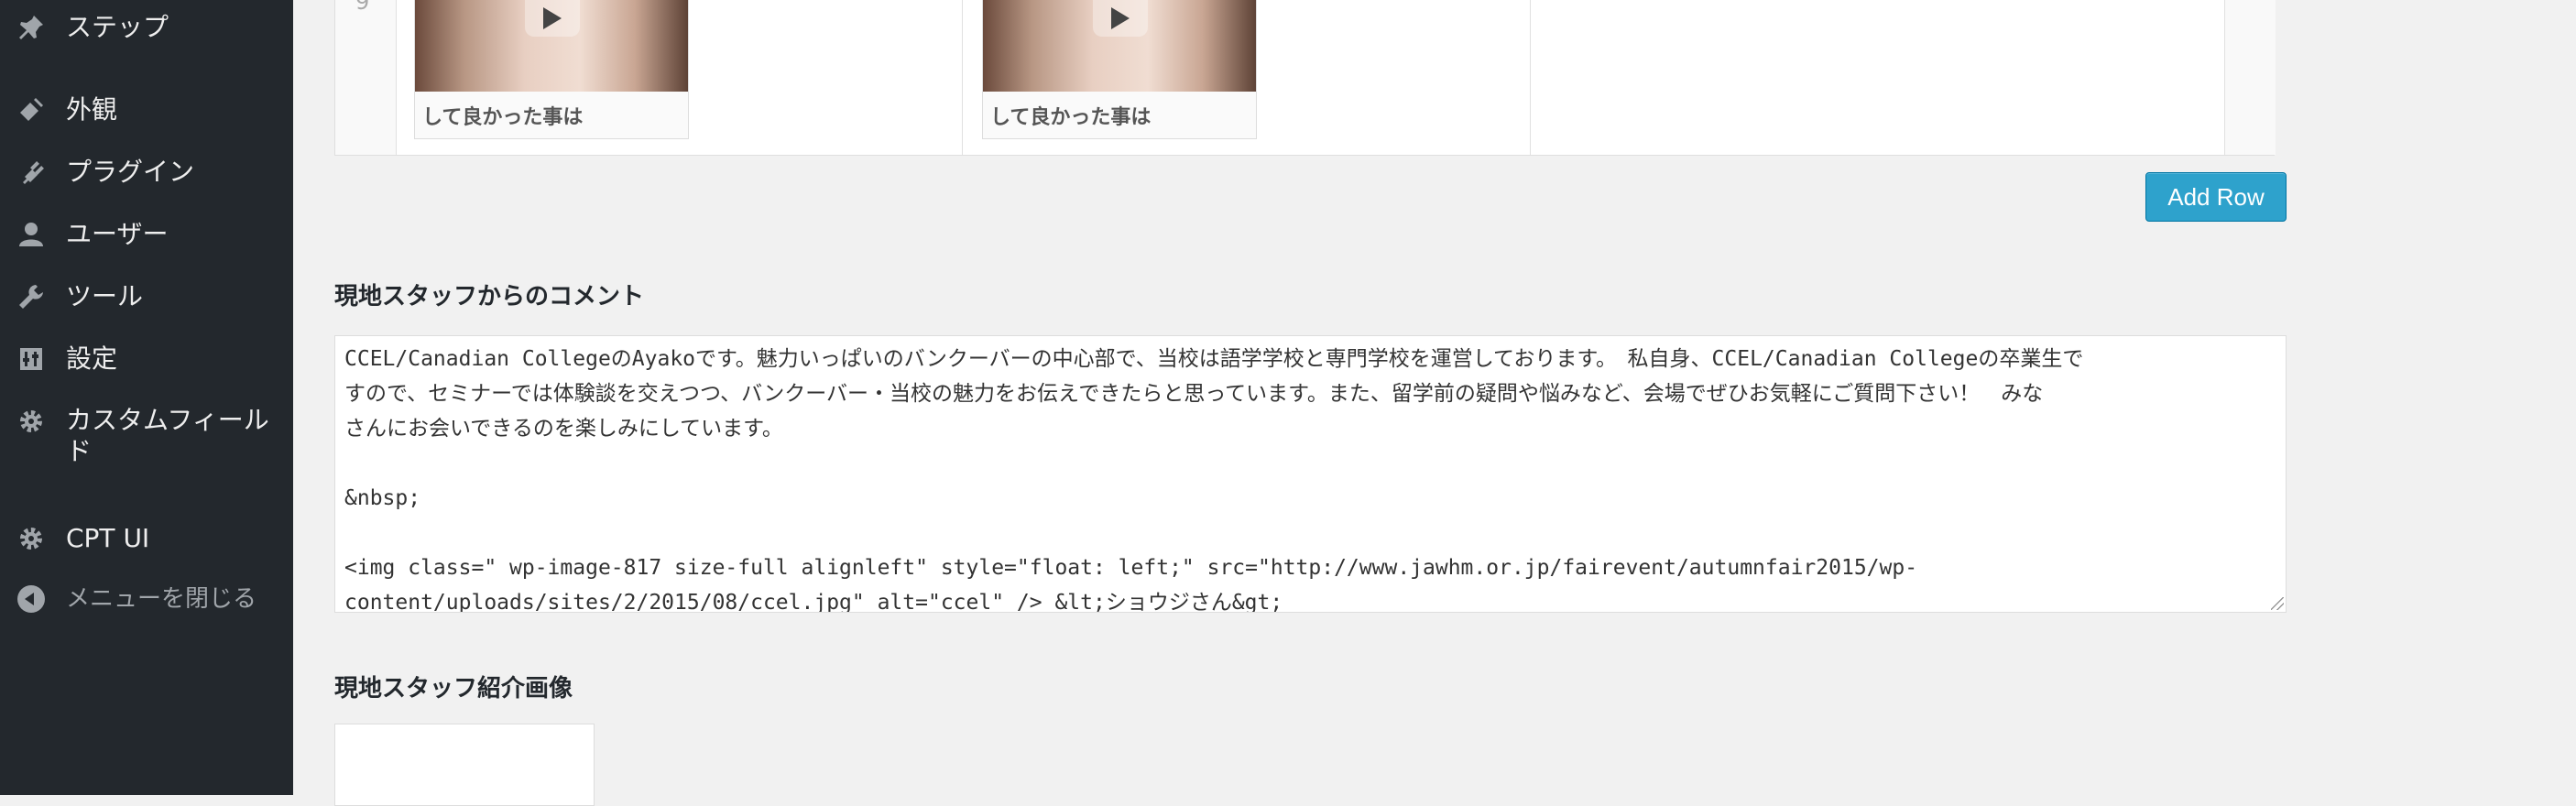 The width and height of the screenshot is (2576, 806). What do you see at coordinates (31, 110) in the screenshot?
I see `paintbrush-icon` at bounding box center [31, 110].